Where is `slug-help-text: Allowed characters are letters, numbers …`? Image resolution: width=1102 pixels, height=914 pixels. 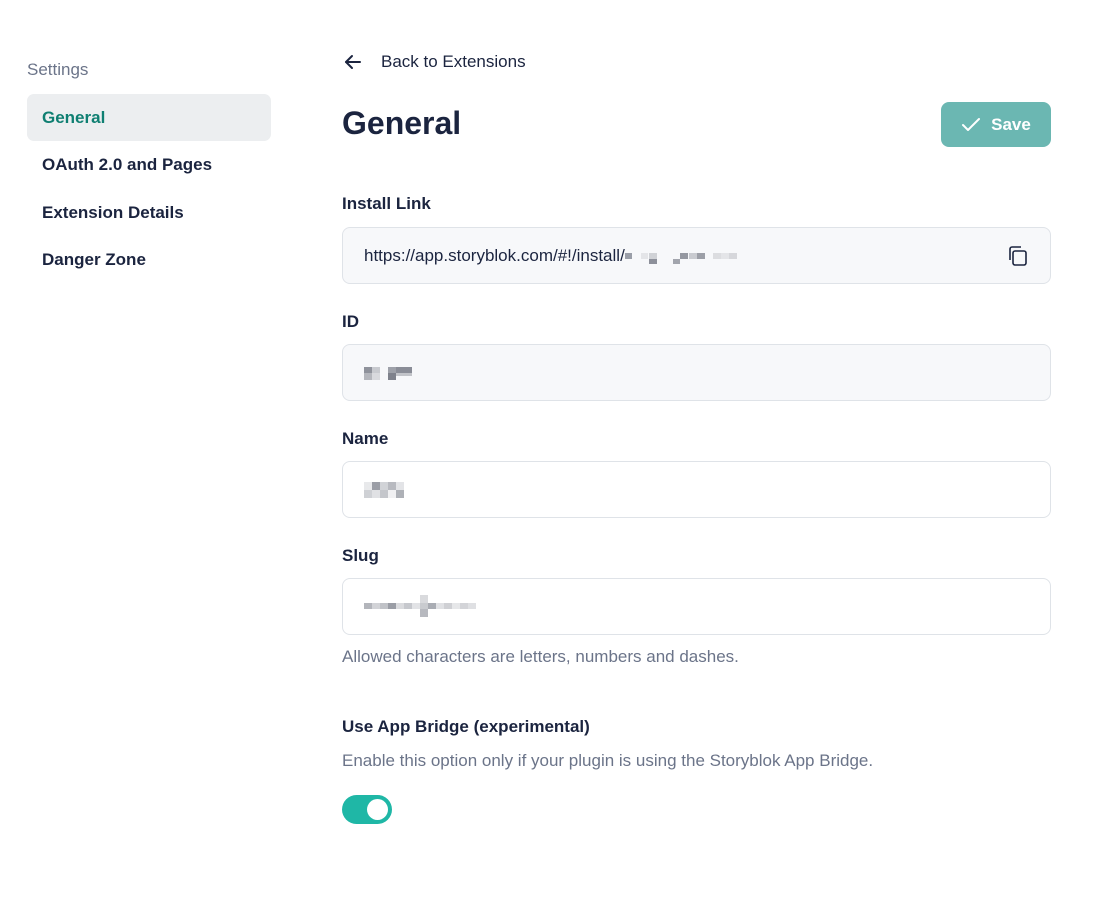 slug-help-text: Allowed characters are letters, numbers … is located at coordinates (540, 656).